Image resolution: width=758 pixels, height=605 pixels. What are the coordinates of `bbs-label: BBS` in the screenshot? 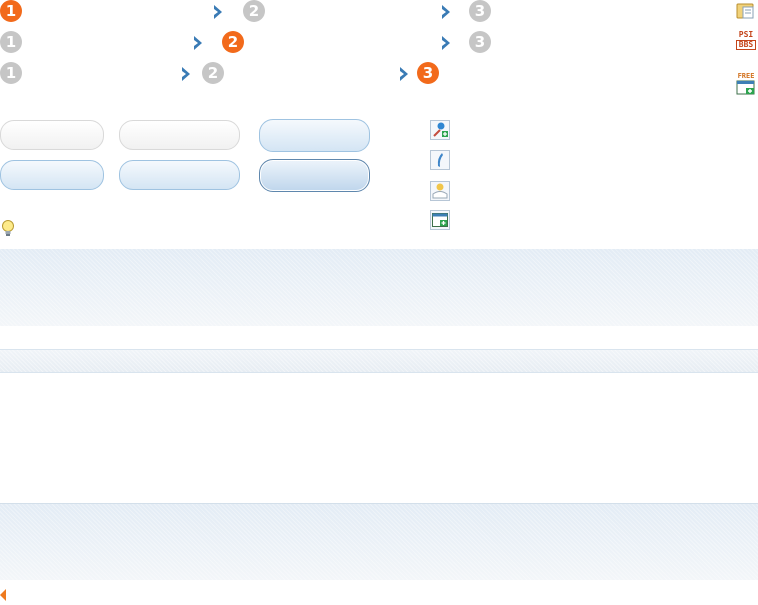 It's located at (746, 45).